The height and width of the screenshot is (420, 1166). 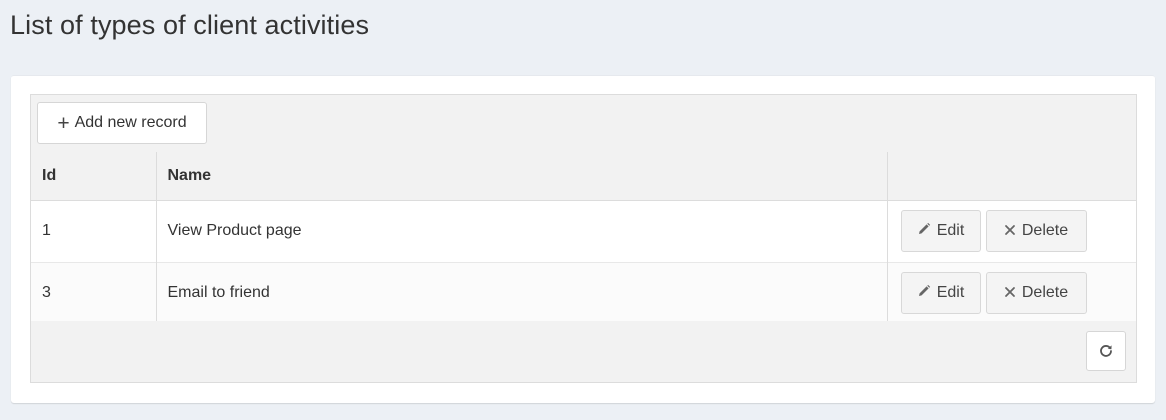 I want to click on table-header-row: Id Name, so click(x=583, y=176).